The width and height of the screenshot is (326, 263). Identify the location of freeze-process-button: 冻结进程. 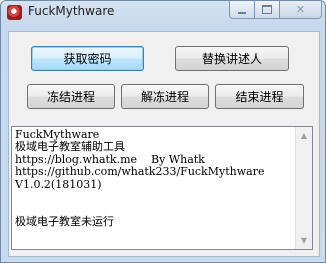
(71, 96).